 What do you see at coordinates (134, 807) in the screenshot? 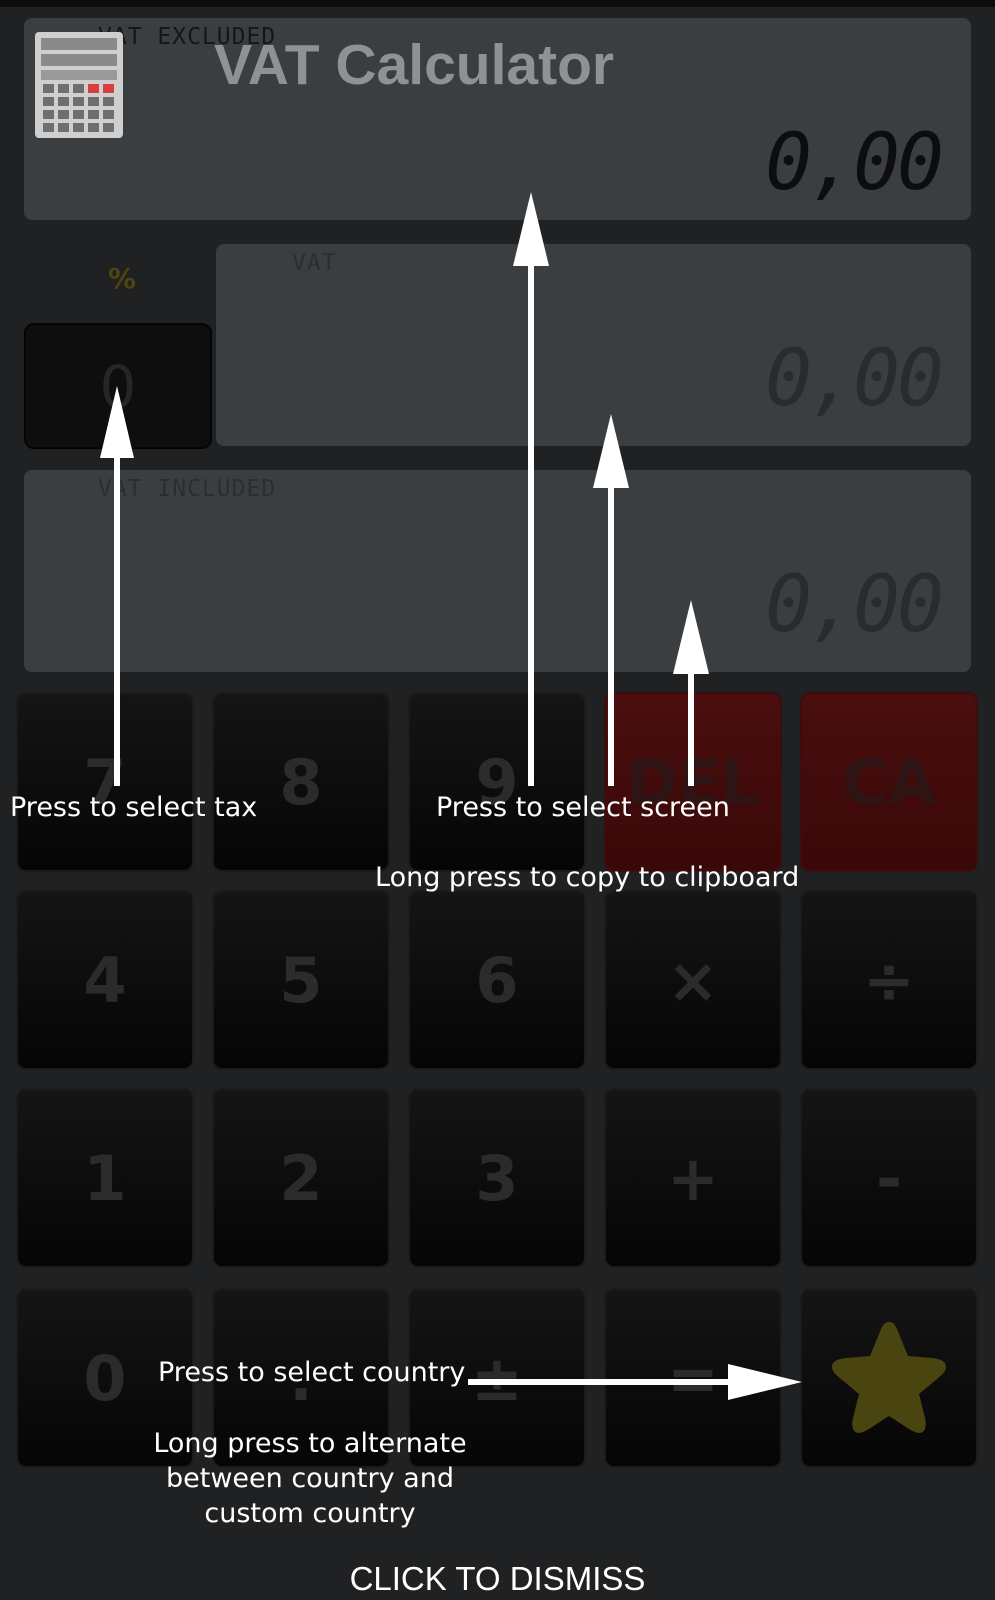
I see `hint-select-tax: Press to select tax` at bounding box center [134, 807].